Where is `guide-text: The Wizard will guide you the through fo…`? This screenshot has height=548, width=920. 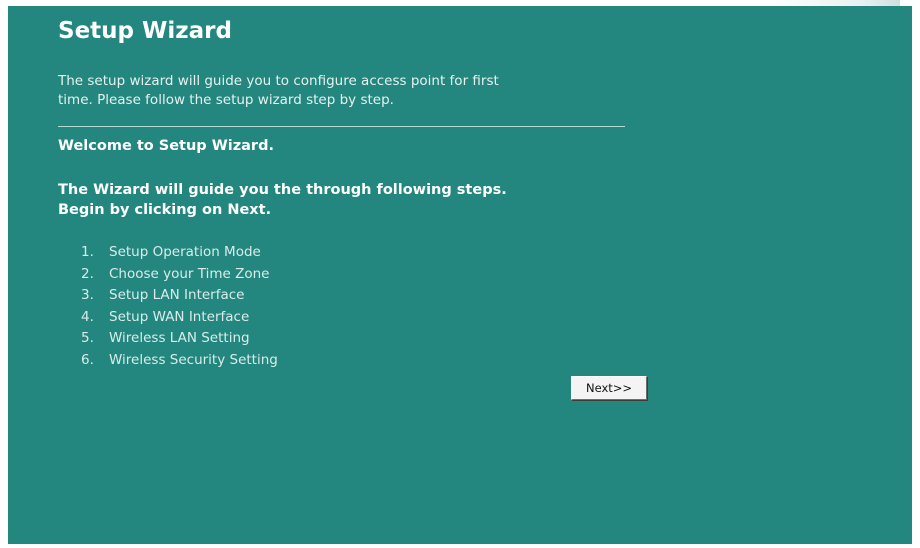
guide-text: The Wizard will guide you the through fo… is located at coordinates (338, 200).